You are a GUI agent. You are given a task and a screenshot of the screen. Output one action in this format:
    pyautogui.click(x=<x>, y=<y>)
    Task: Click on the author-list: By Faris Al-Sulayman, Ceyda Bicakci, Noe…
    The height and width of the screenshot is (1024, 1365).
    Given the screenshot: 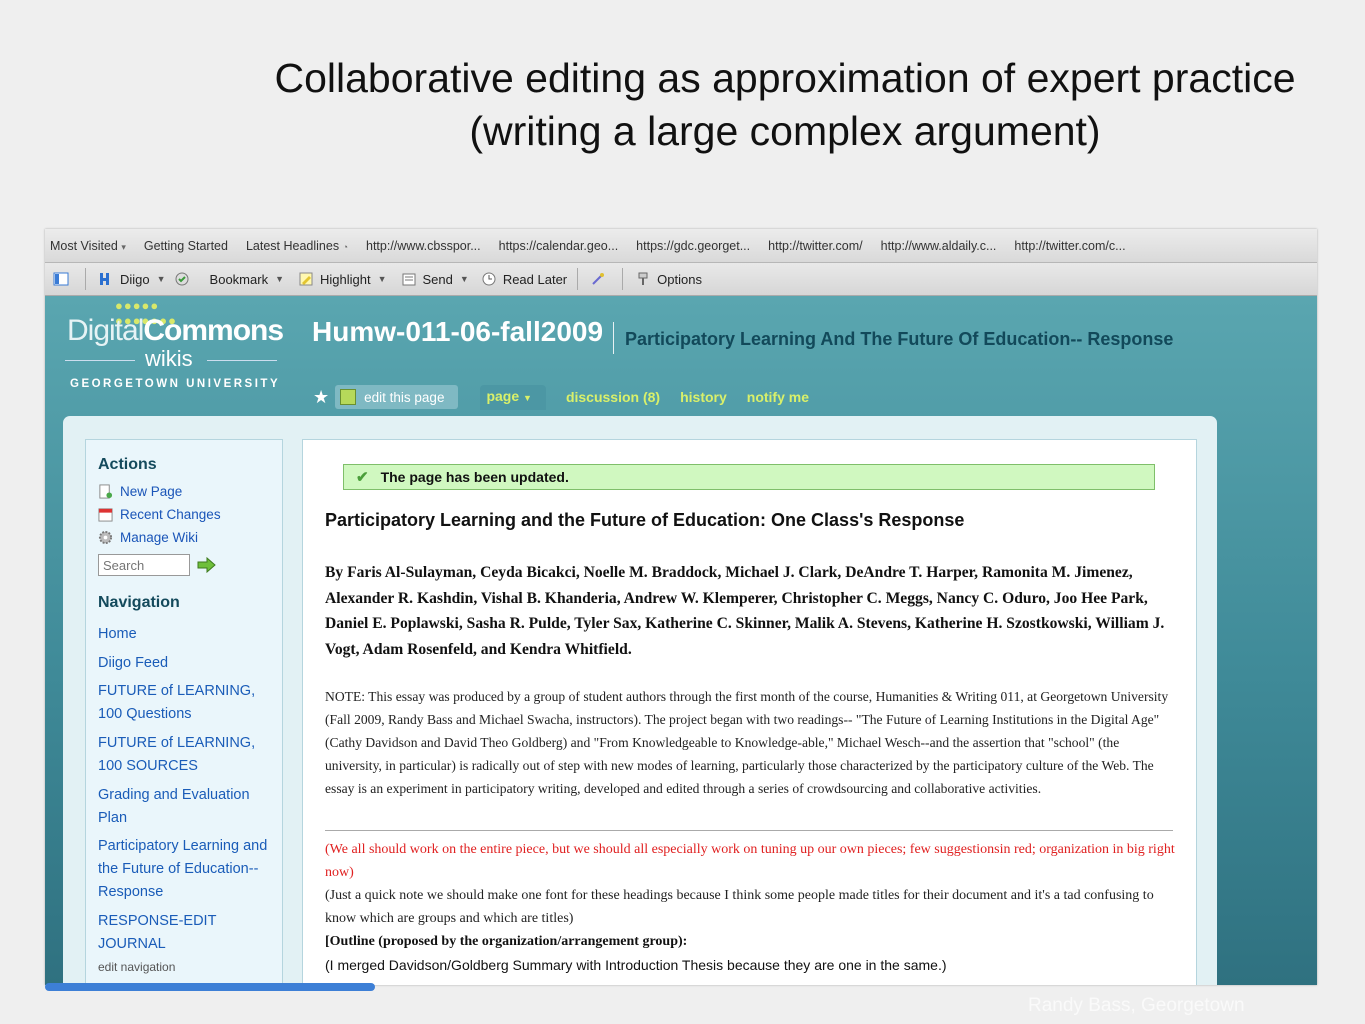 What is the action you would take?
    pyautogui.click(x=745, y=611)
    